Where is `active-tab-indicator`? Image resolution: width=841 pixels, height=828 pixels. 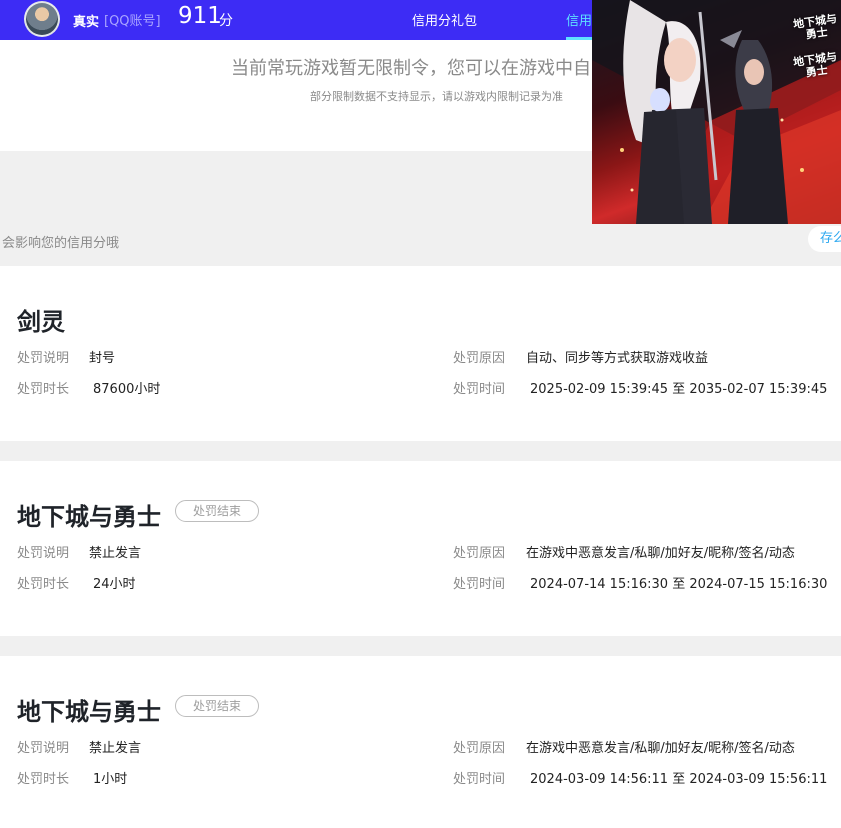 active-tab-indicator is located at coordinates (579, 38).